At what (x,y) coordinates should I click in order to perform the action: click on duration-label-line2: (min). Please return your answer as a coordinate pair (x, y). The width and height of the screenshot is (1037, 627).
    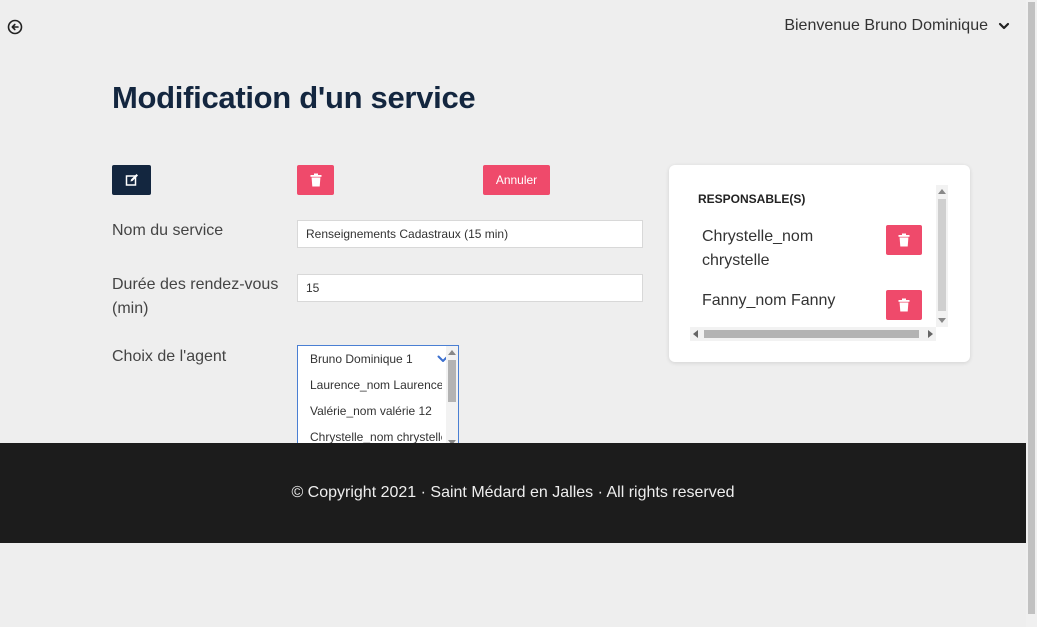
    Looking at the image, I should click on (130, 308).